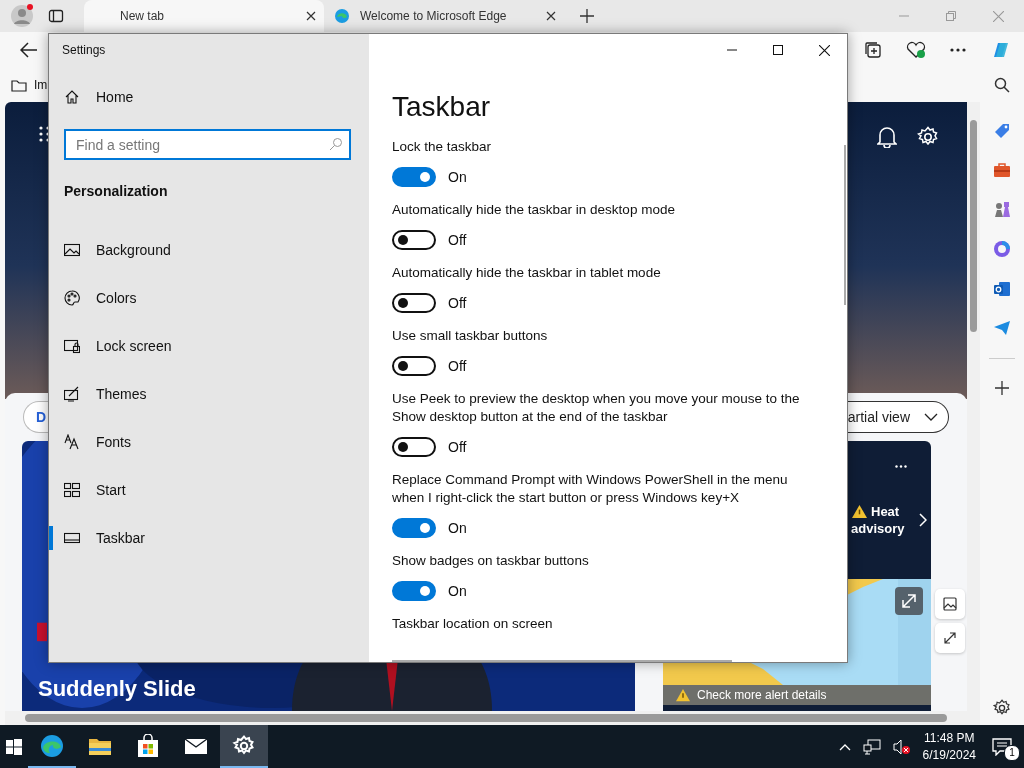 This screenshot has width=1024, height=768. What do you see at coordinates (470, 336) in the screenshot?
I see `option-label: Use small taskbar buttons` at bounding box center [470, 336].